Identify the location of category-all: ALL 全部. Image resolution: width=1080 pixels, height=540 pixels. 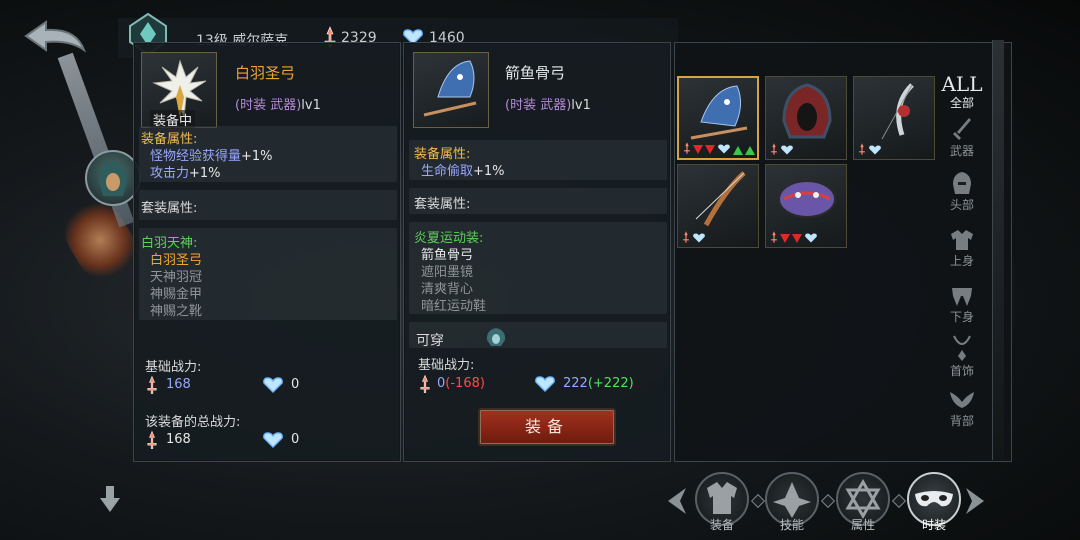
(962, 92).